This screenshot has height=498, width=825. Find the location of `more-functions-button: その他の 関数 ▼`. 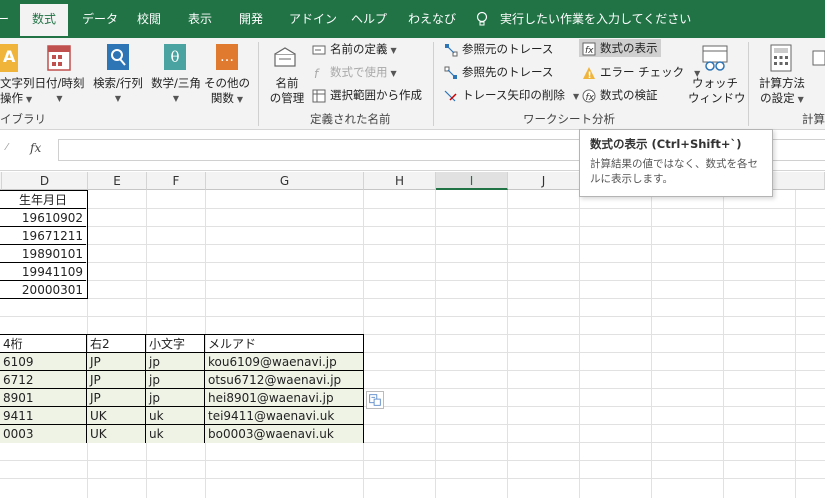

more-functions-button: その他の 関数 ▼ is located at coordinates (227, 91).